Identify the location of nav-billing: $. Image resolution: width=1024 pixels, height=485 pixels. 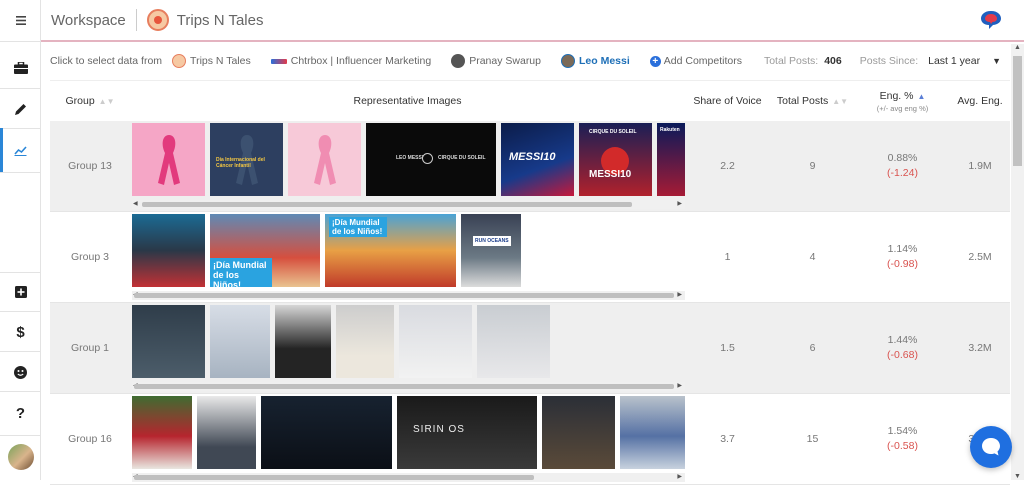
(20, 332).